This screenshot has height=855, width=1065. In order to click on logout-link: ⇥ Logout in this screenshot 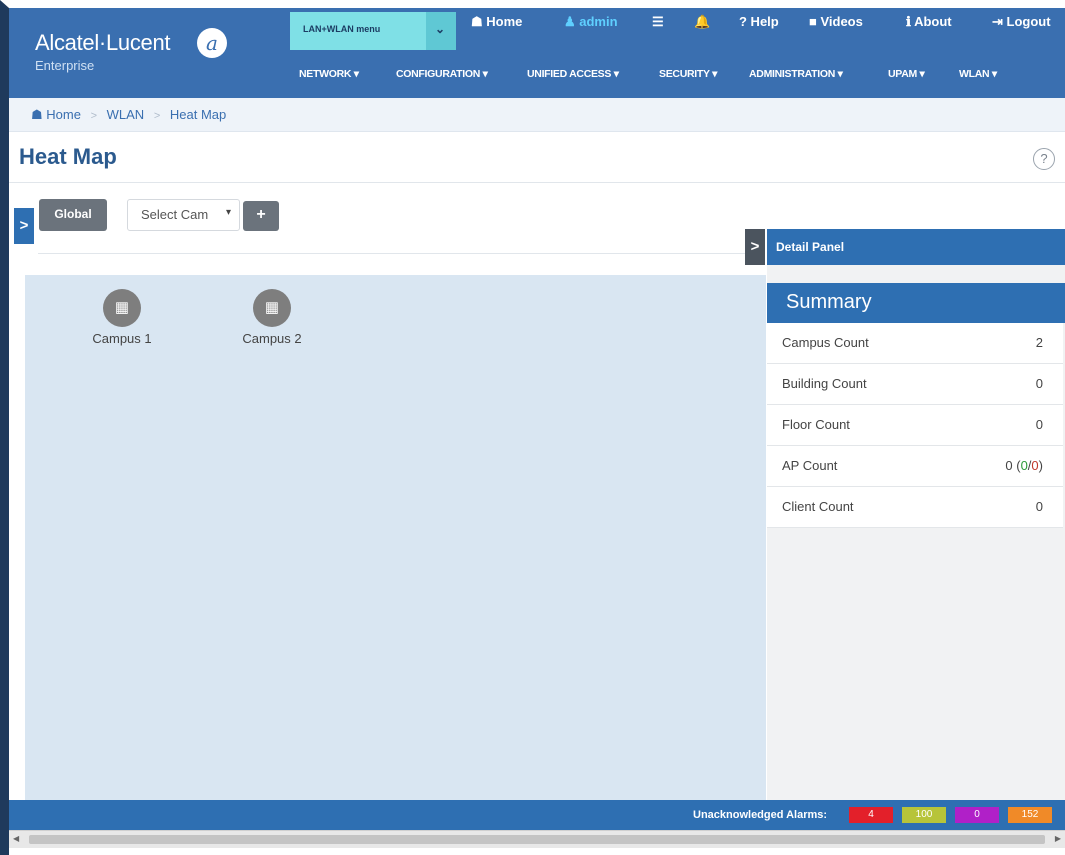, I will do `click(1021, 22)`.